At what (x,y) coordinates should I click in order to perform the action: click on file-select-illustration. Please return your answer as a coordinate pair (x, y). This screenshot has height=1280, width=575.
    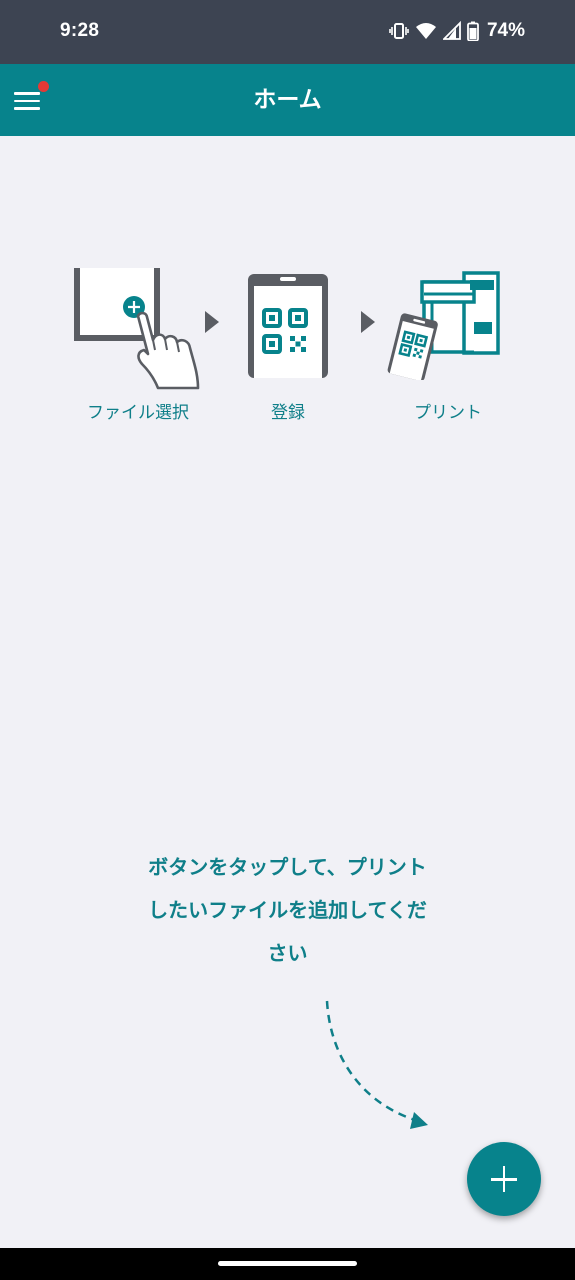
    Looking at the image, I should click on (137, 329).